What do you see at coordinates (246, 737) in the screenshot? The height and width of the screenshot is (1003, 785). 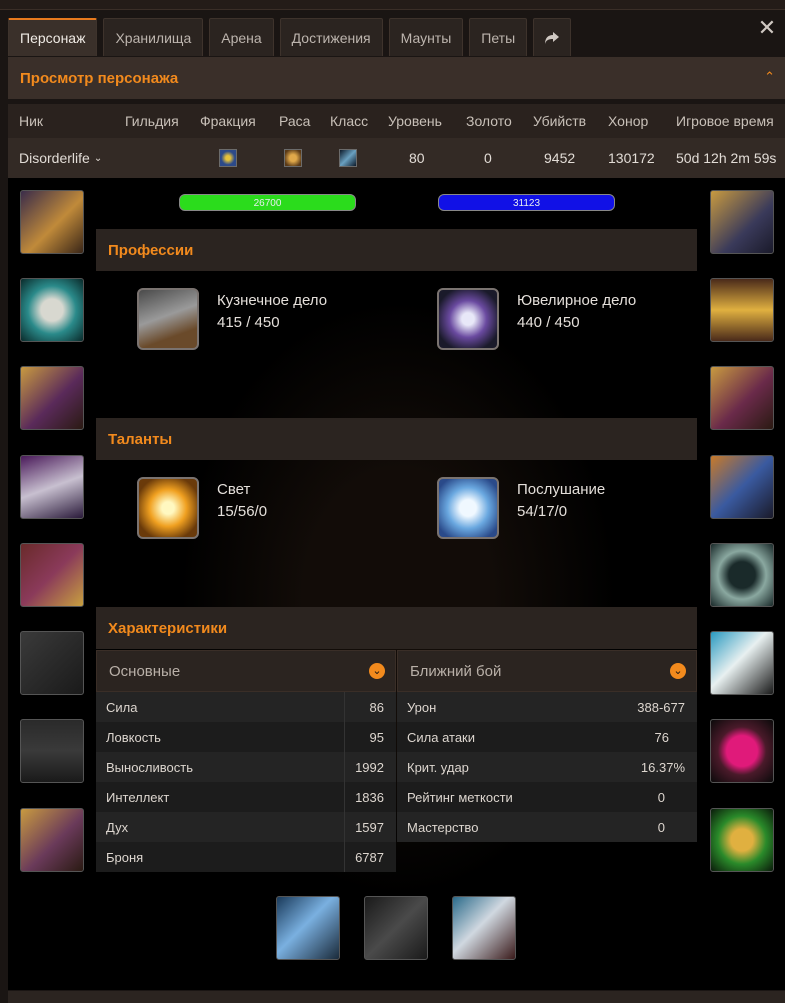 I see `stat-row: Ловкость 95` at bounding box center [246, 737].